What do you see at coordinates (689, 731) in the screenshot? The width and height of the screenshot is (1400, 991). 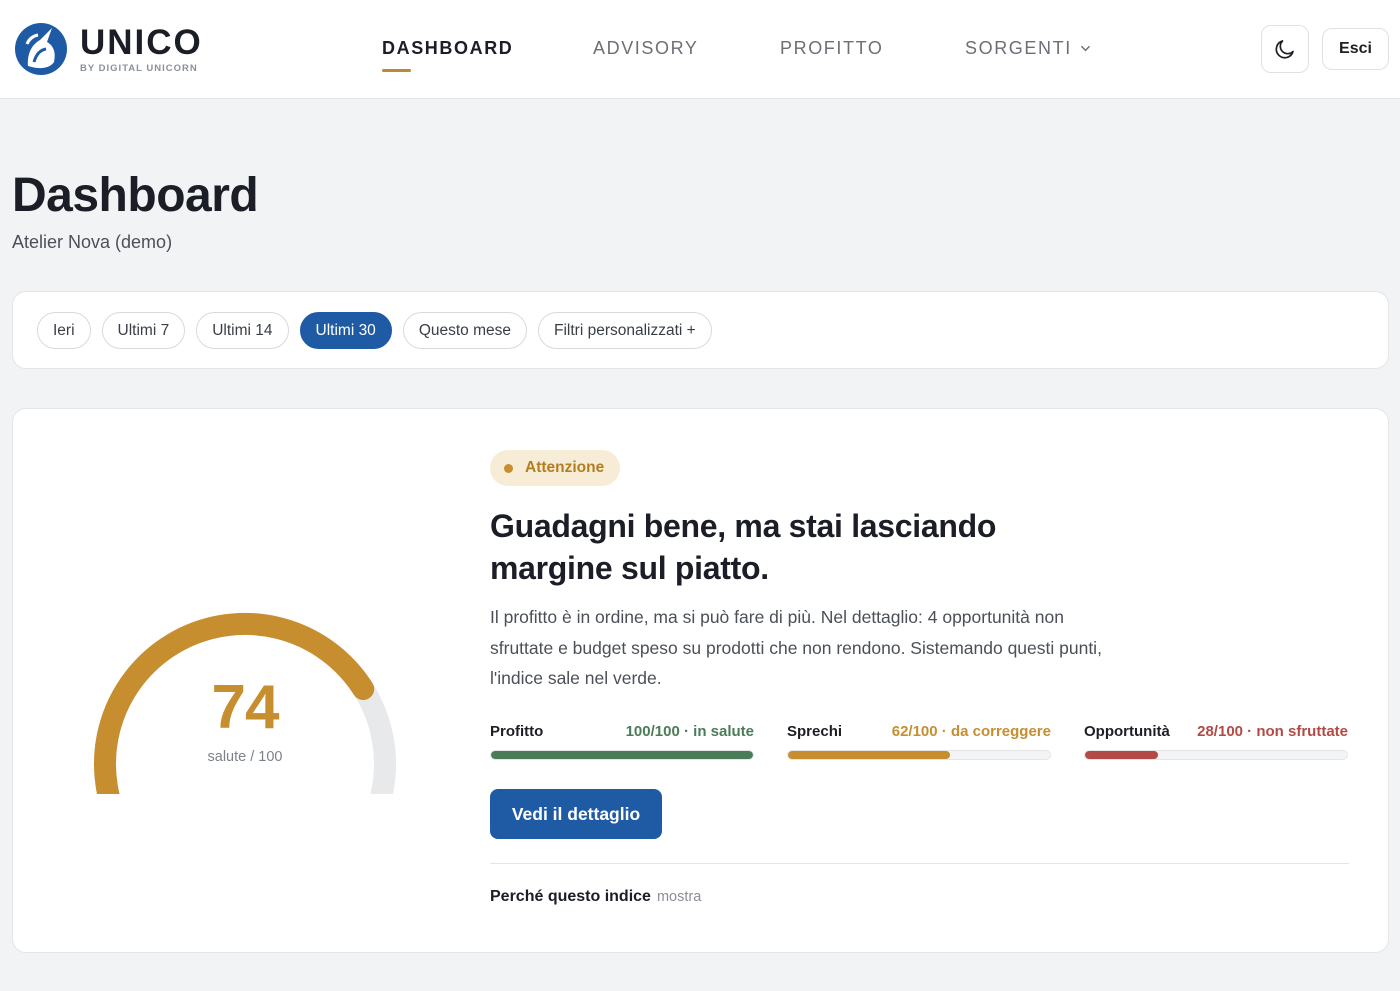 I see `metric-value: 100/100 · in salute` at bounding box center [689, 731].